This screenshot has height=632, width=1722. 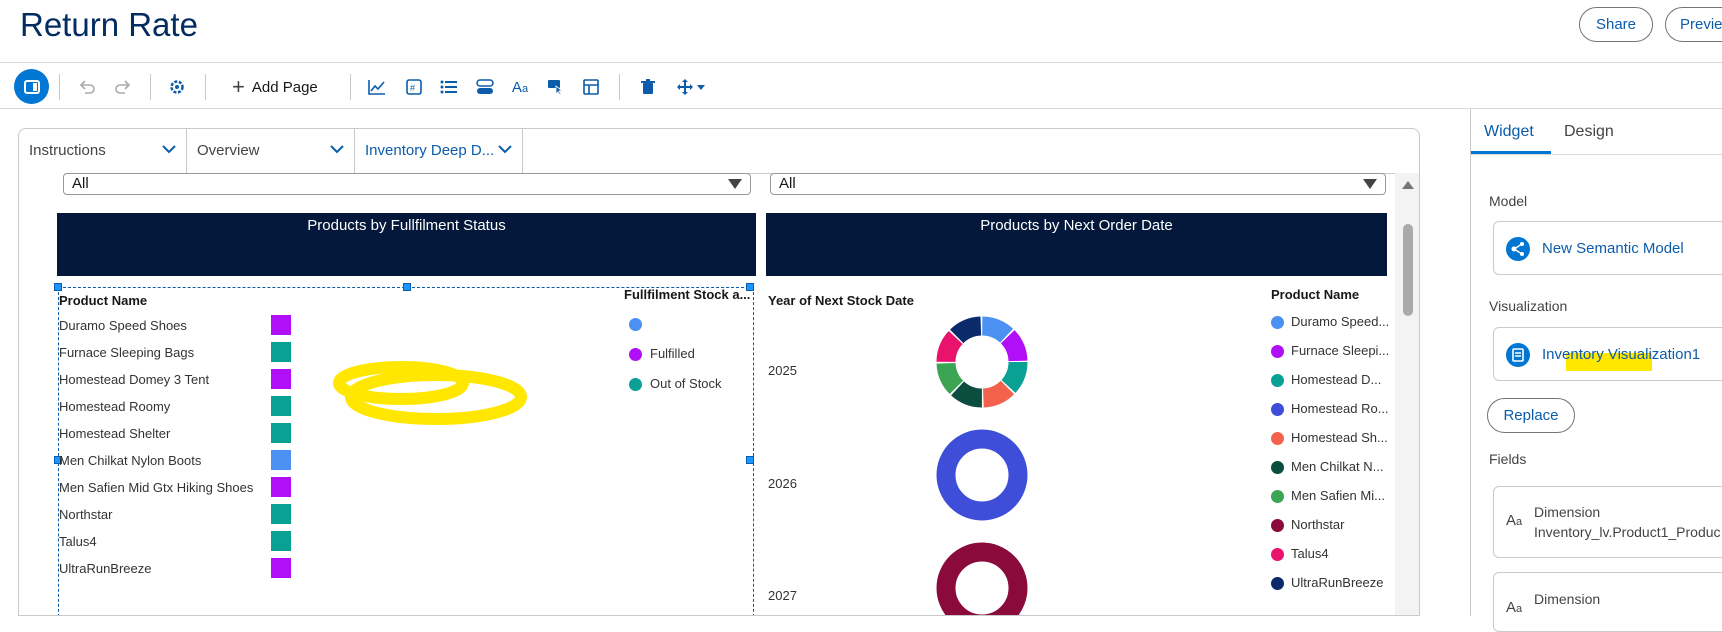 I want to click on year-label: 2025, so click(x=782, y=370).